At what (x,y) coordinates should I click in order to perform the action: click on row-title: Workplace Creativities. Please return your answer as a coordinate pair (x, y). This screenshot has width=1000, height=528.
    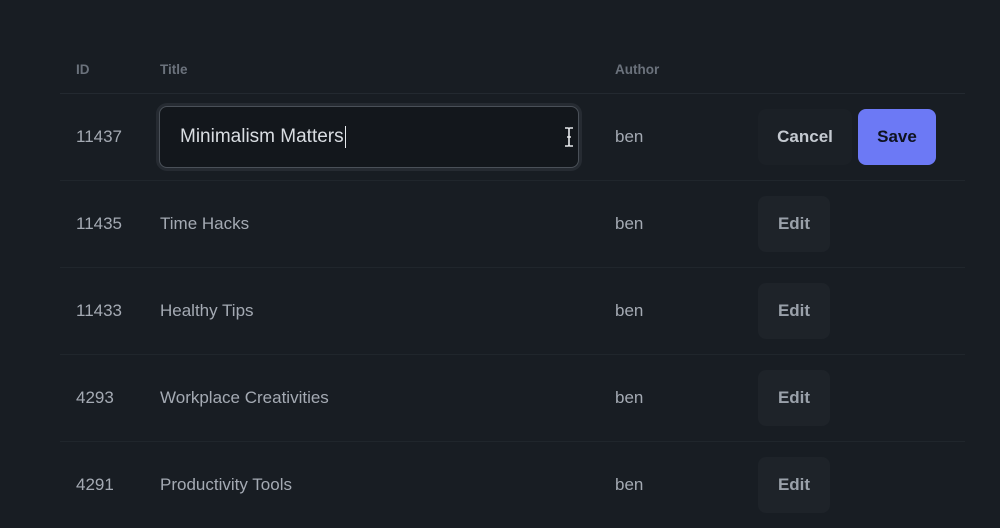
    Looking at the image, I should click on (244, 397).